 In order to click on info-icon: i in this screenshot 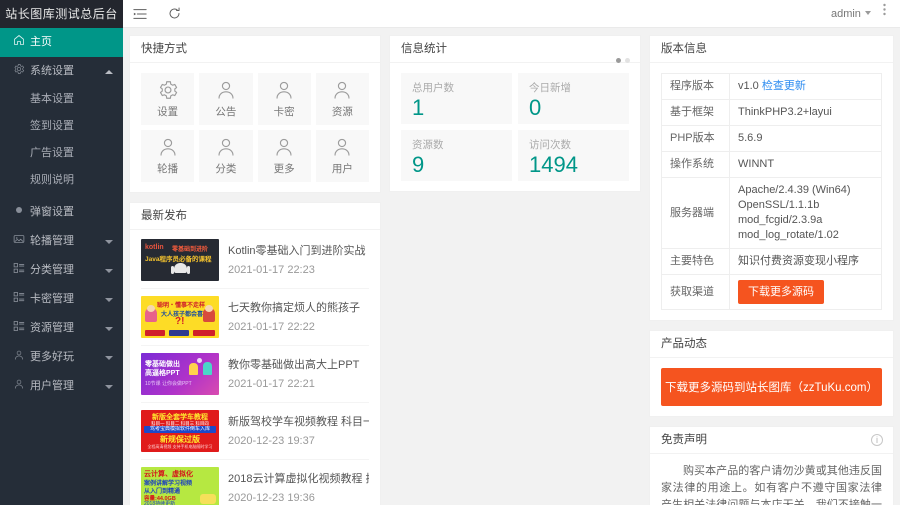, I will do `click(877, 440)`.